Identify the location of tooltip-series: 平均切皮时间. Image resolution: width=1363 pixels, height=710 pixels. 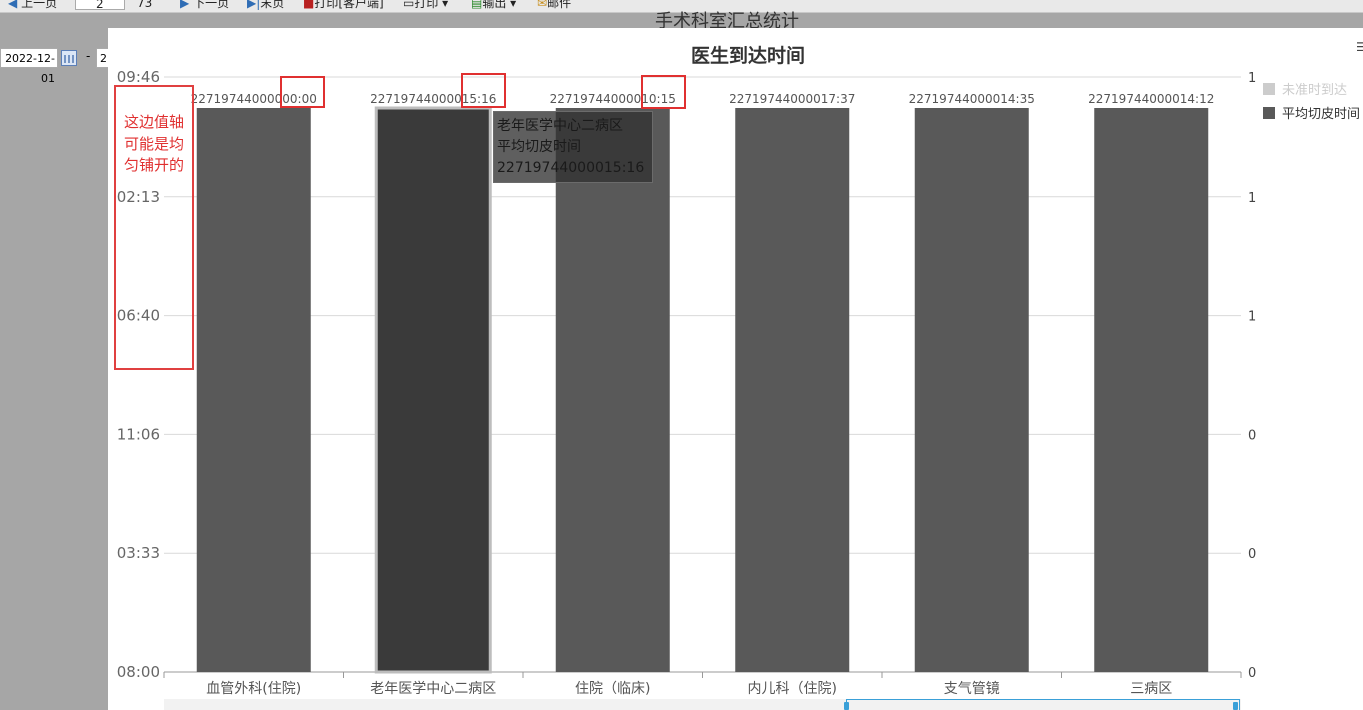
(539, 147).